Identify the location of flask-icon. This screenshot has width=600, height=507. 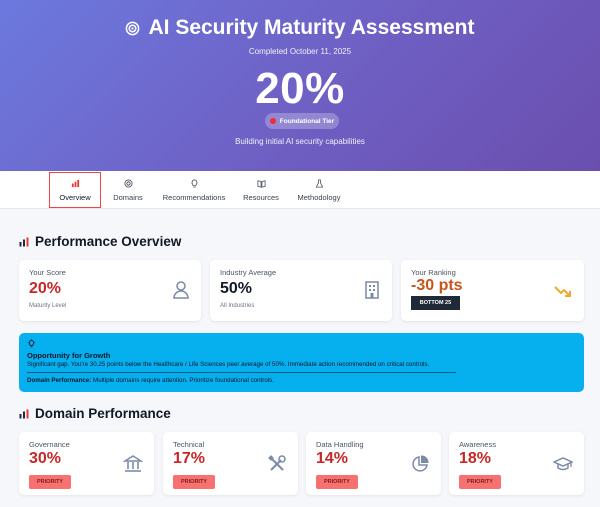
(319, 183).